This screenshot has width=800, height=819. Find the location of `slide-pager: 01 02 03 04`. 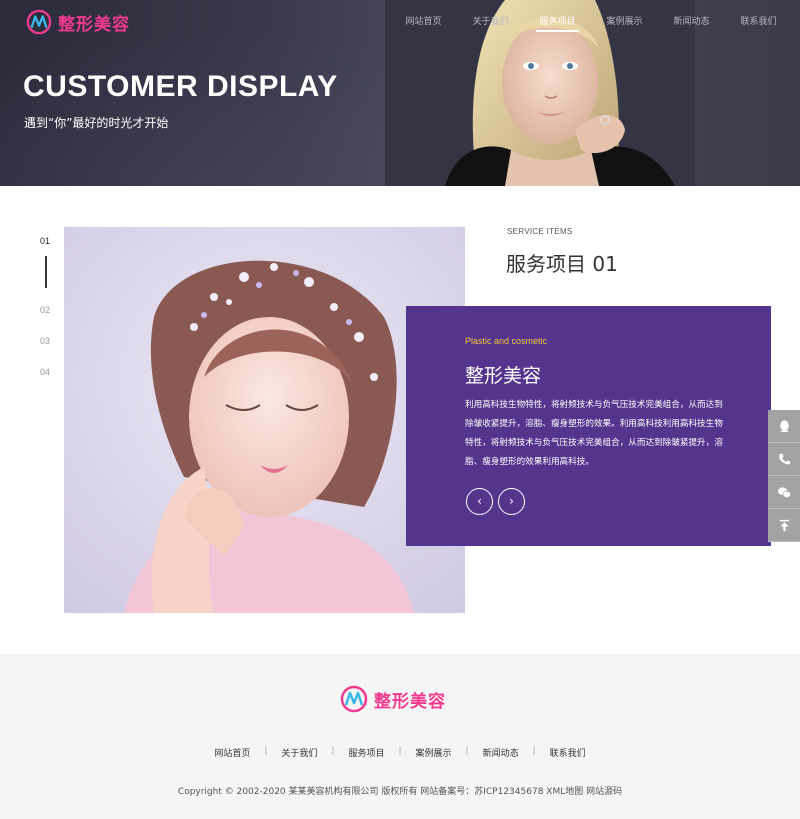

slide-pager: 01 02 03 04 is located at coordinates (50, 317).